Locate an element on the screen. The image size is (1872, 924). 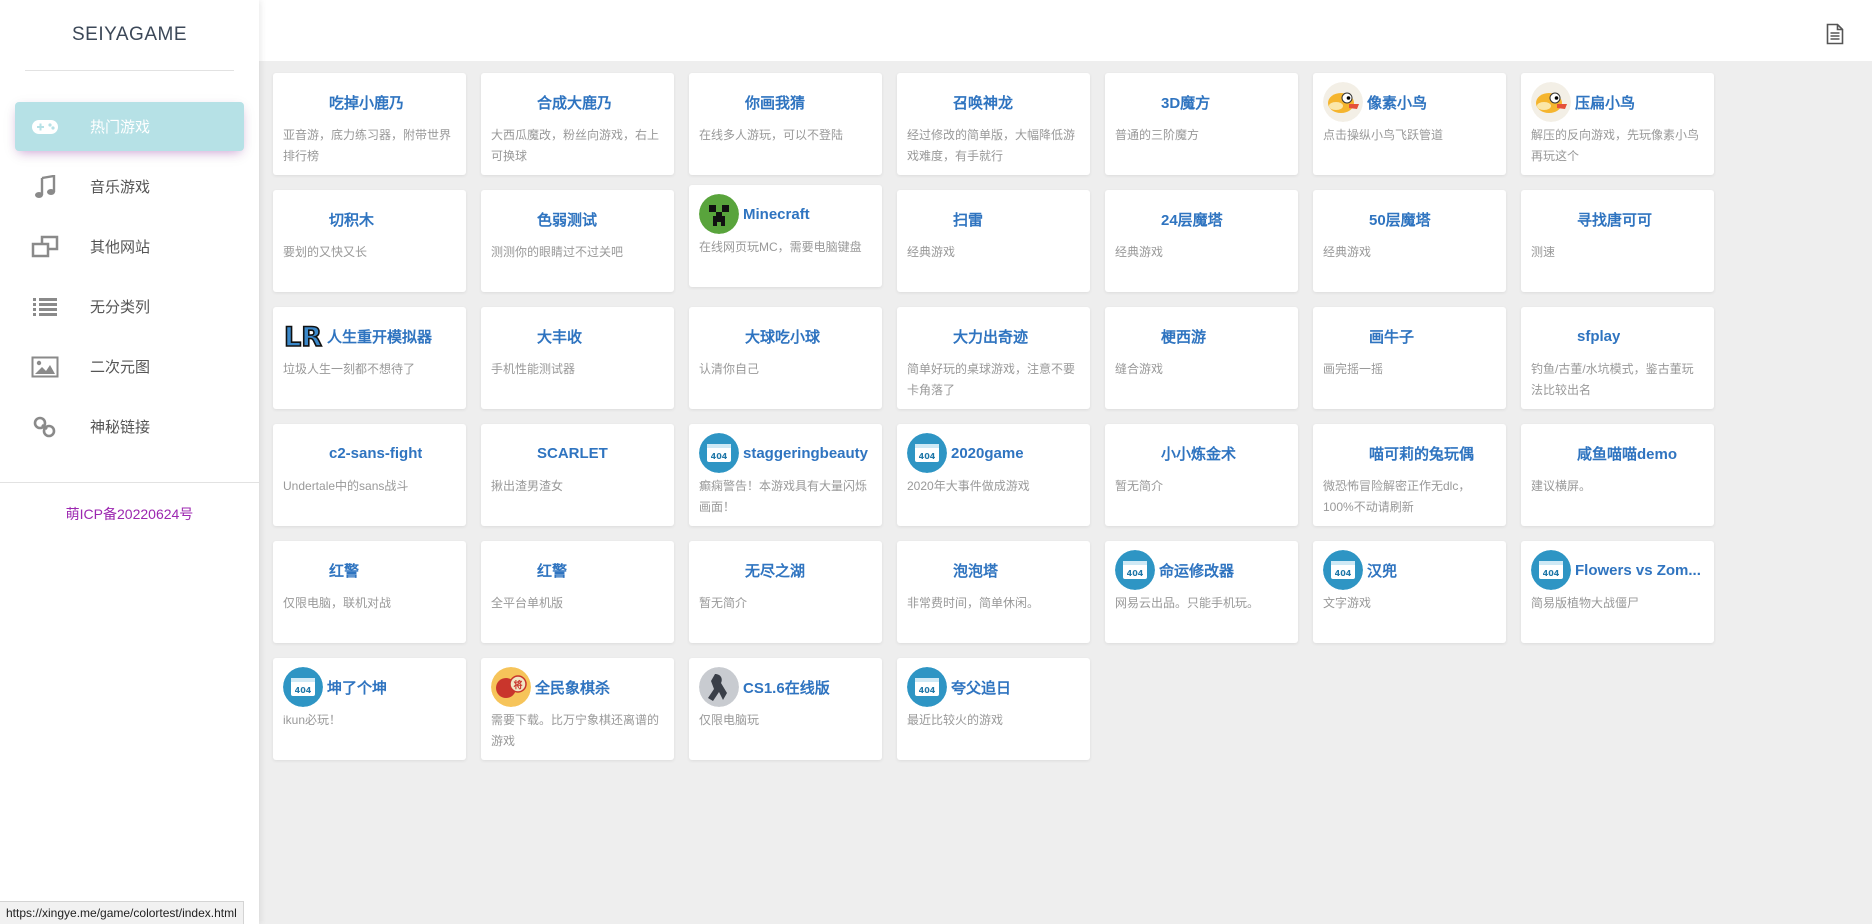
game-card-description: ikun必玩！ is located at coordinates (312, 720).